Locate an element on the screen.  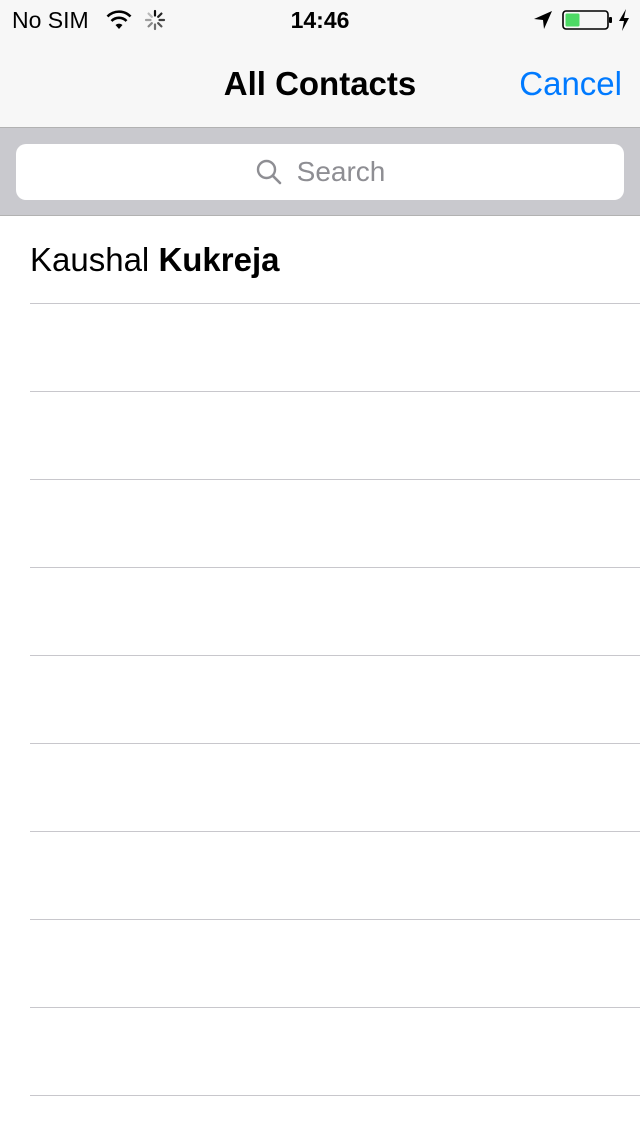
charging-bolt-icon is located at coordinates (624, 20).